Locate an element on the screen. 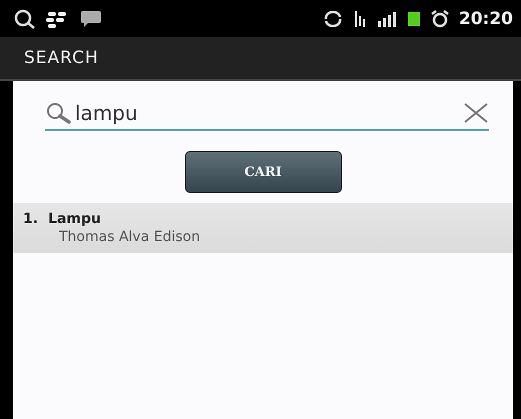 The width and height of the screenshot is (521, 419). search-field: lampu is located at coordinates (268, 113).